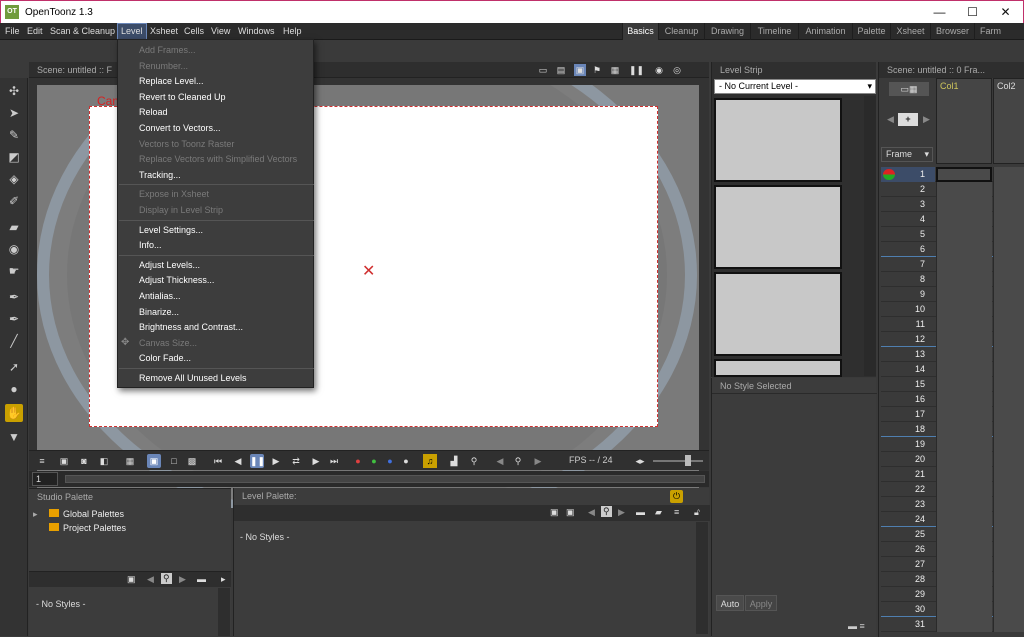 The image size is (1024, 637). What do you see at coordinates (952, 579) in the screenshot?
I see `xsheet-row: 28` at bounding box center [952, 579].